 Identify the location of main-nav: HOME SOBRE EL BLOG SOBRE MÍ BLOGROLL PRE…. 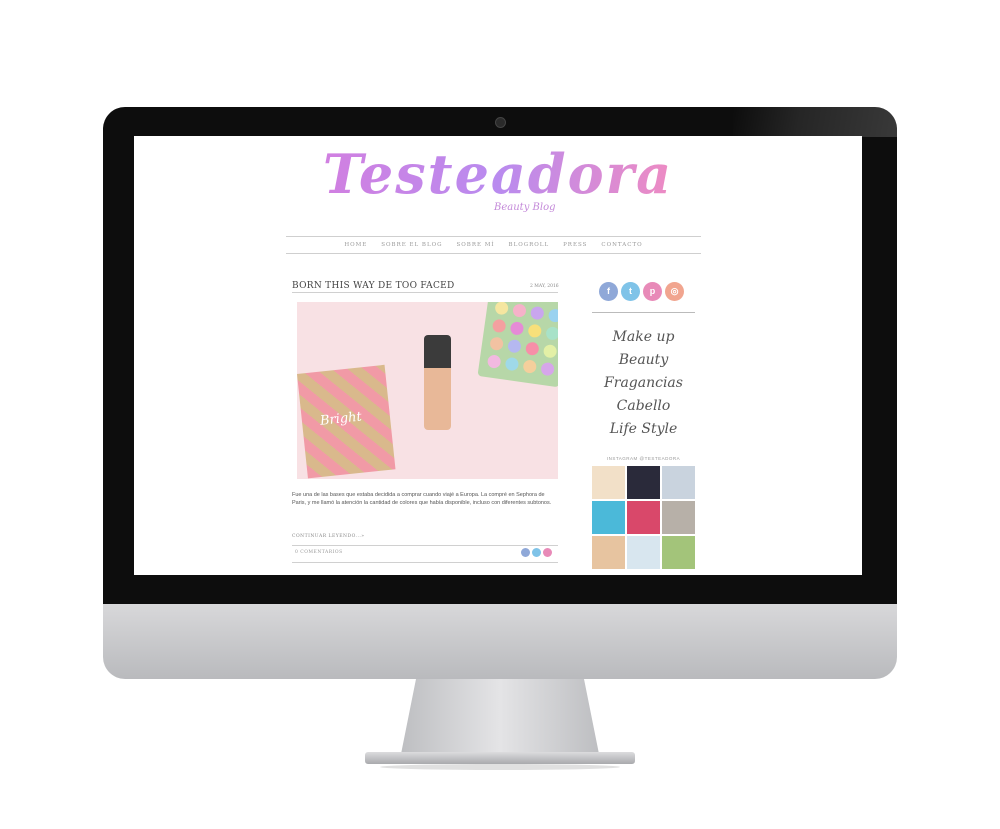
(493, 245).